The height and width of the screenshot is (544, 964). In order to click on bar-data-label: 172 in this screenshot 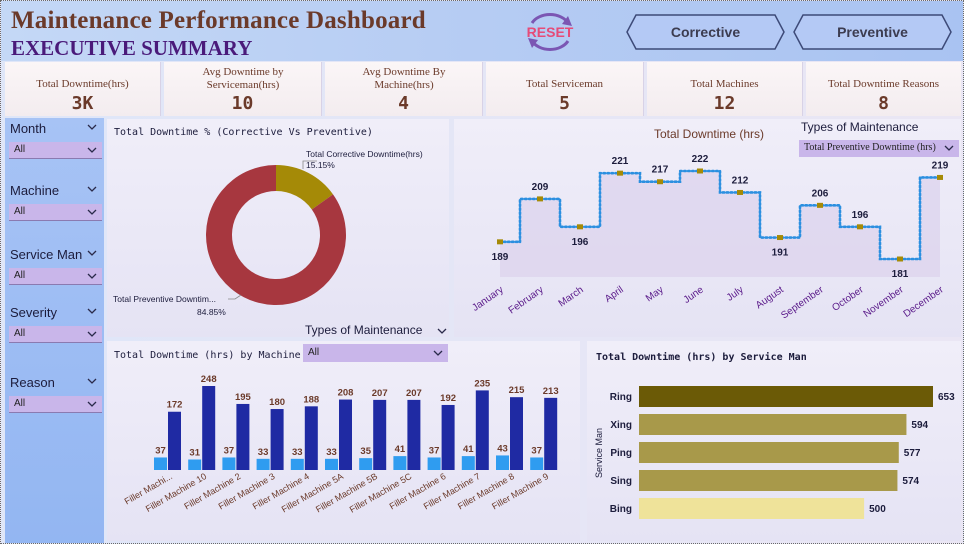, I will do `click(175, 405)`.